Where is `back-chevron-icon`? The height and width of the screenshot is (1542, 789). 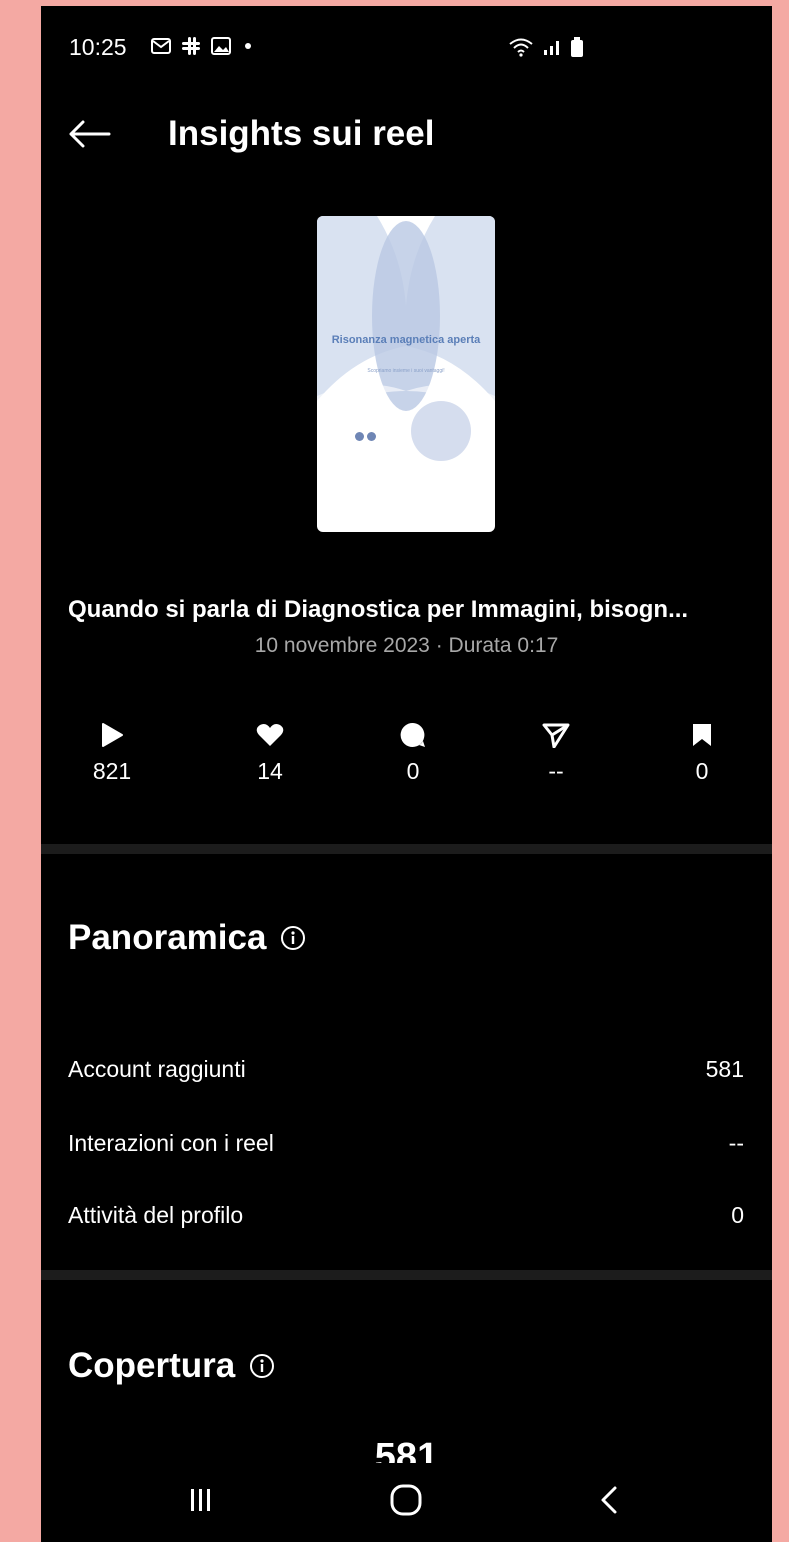
back-chevron-icon is located at coordinates (609, 1502).